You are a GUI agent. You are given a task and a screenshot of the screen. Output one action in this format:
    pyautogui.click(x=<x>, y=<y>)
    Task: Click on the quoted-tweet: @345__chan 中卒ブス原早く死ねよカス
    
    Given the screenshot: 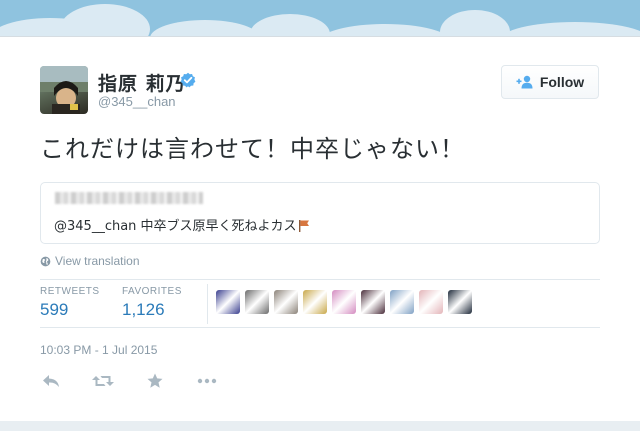 What is the action you would take?
    pyautogui.click(x=320, y=213)
    